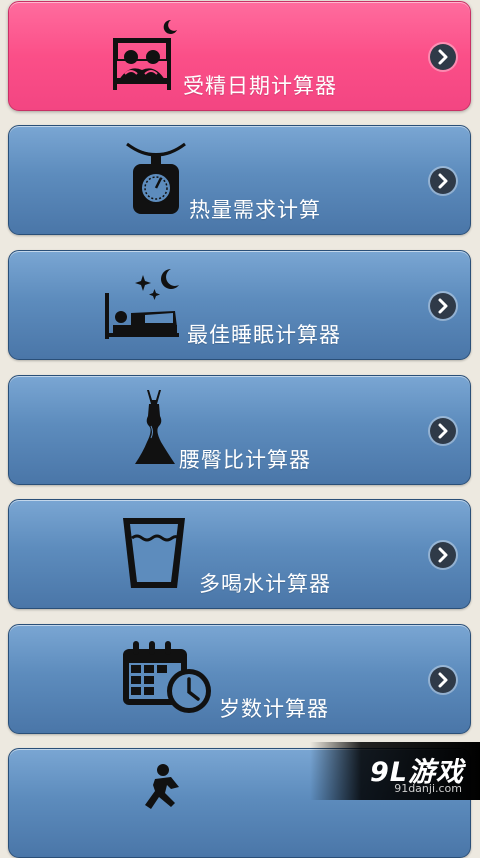 The height and width of the screenshot is (858, 480). I want to click on dress-icon, so click(154, 429).